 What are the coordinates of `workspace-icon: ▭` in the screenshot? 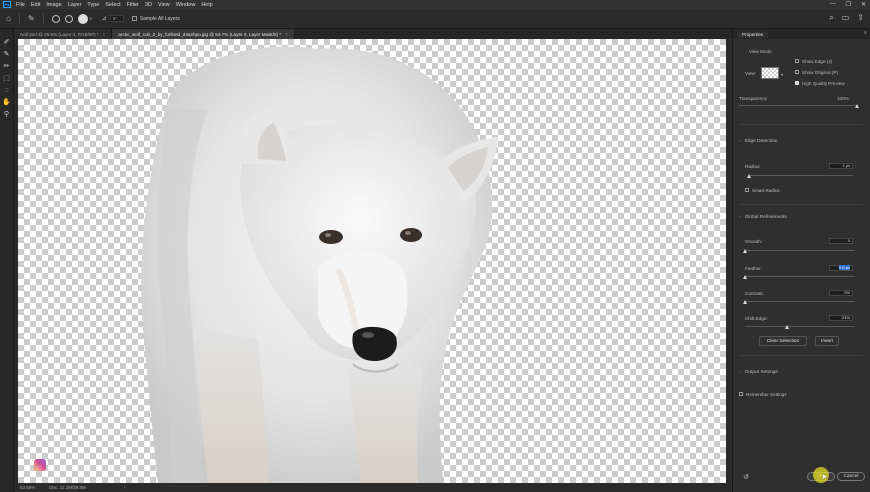 It's located at (846, 18).